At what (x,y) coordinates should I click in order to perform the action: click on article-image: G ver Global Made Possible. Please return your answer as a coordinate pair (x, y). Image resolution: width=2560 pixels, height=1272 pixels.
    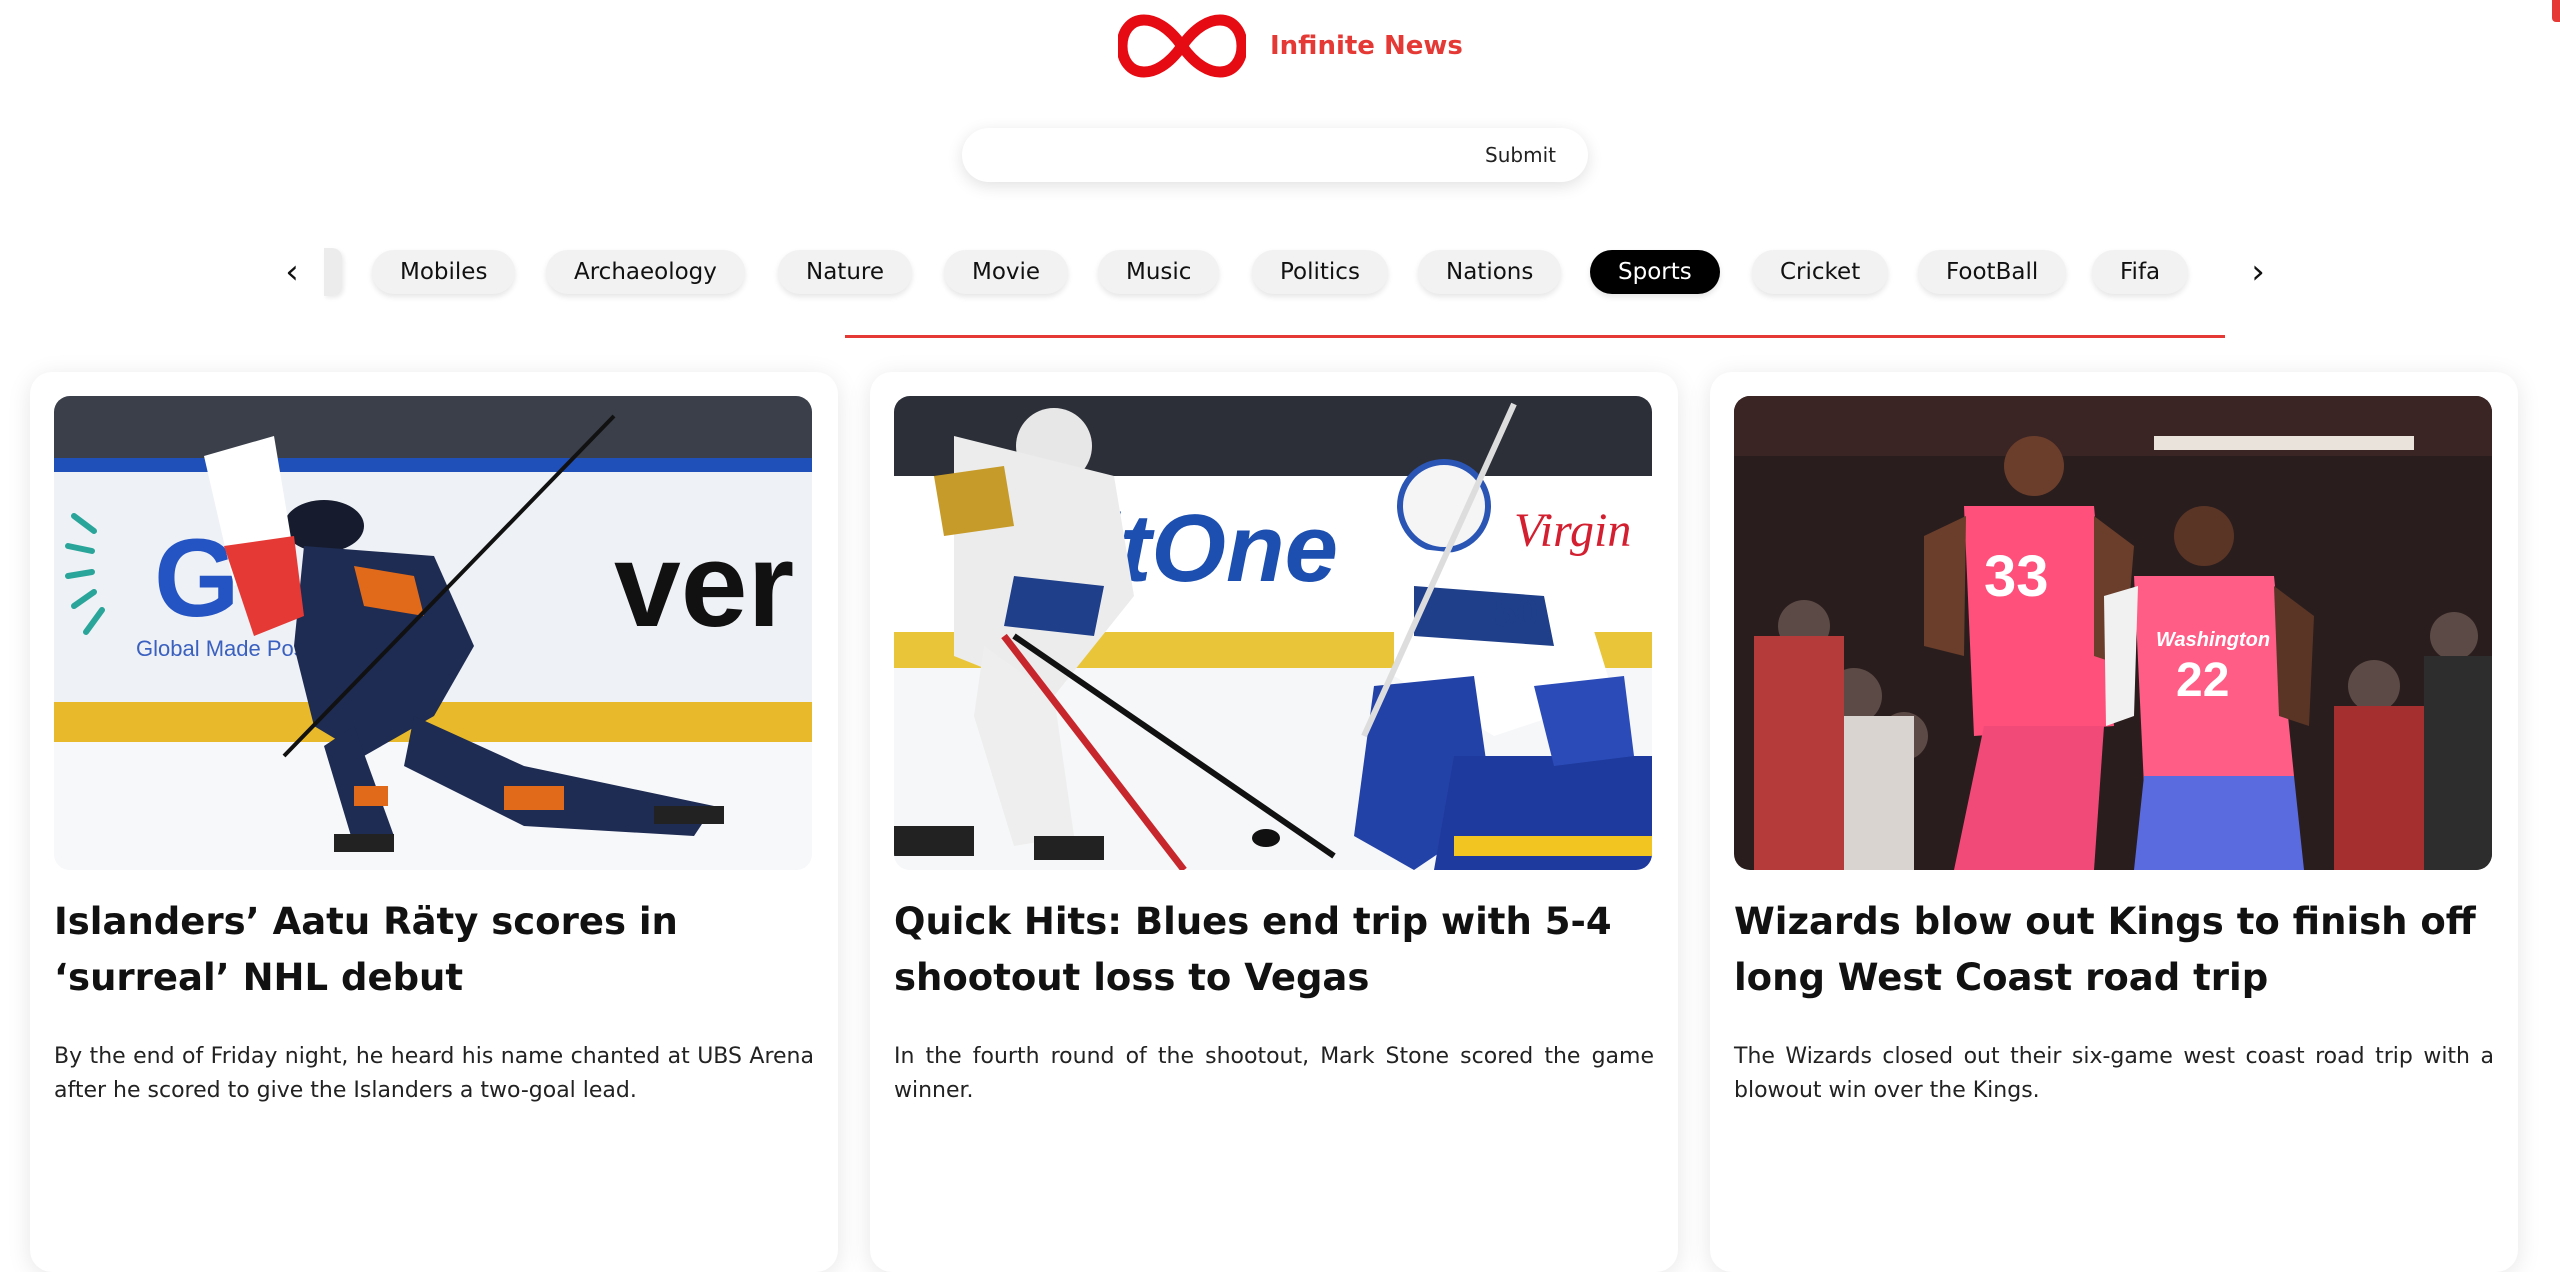
    Looking at the image, I should click on (433, 633).